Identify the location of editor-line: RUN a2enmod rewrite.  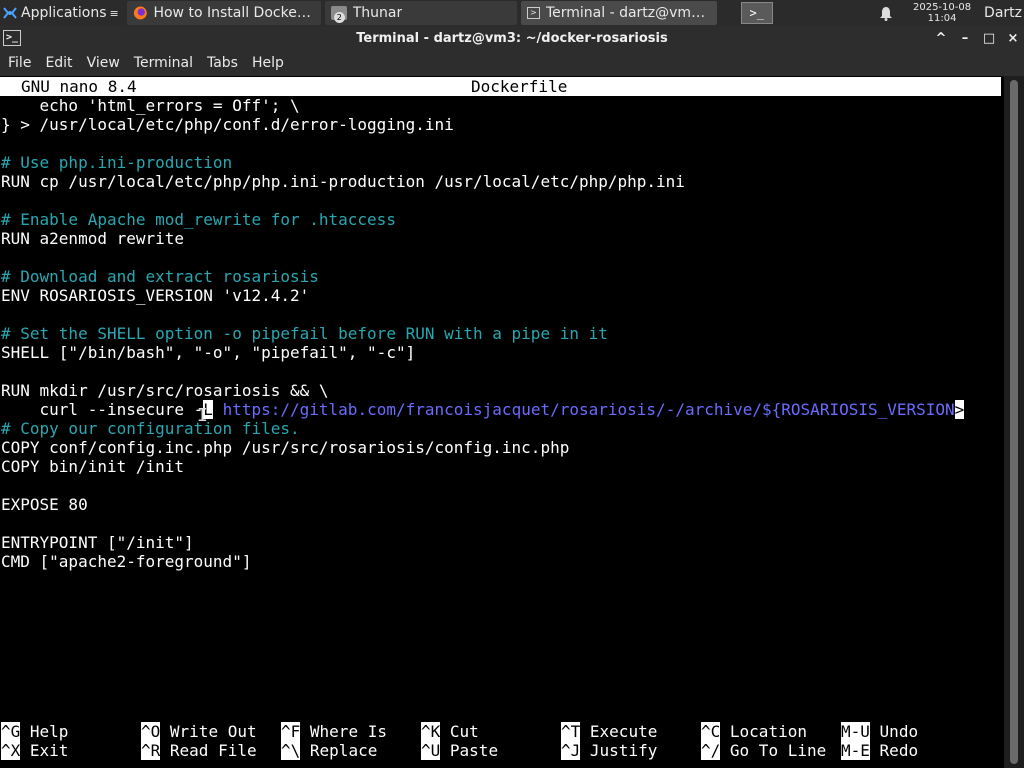
(93, 238).